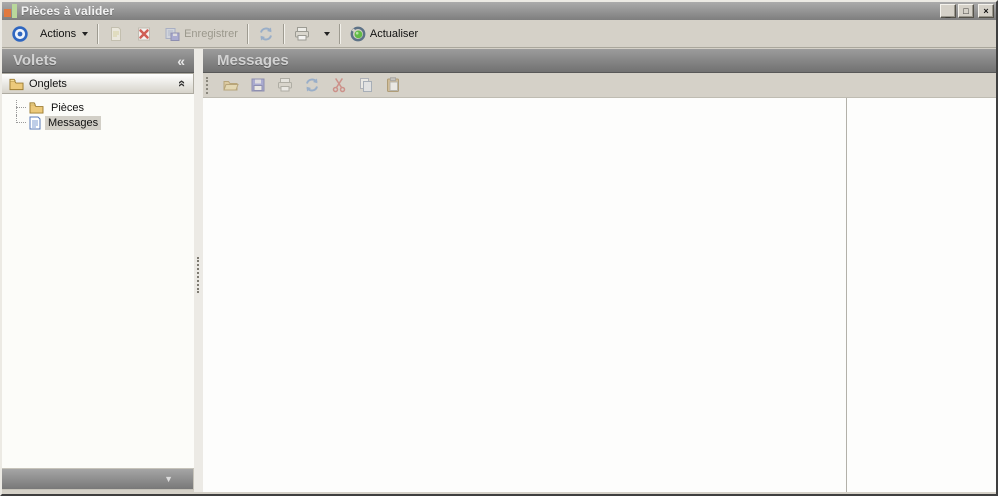 The width and height of the screenshot is (998, 496). I want to click on save-button: Enregistrer, so click(201, 34).